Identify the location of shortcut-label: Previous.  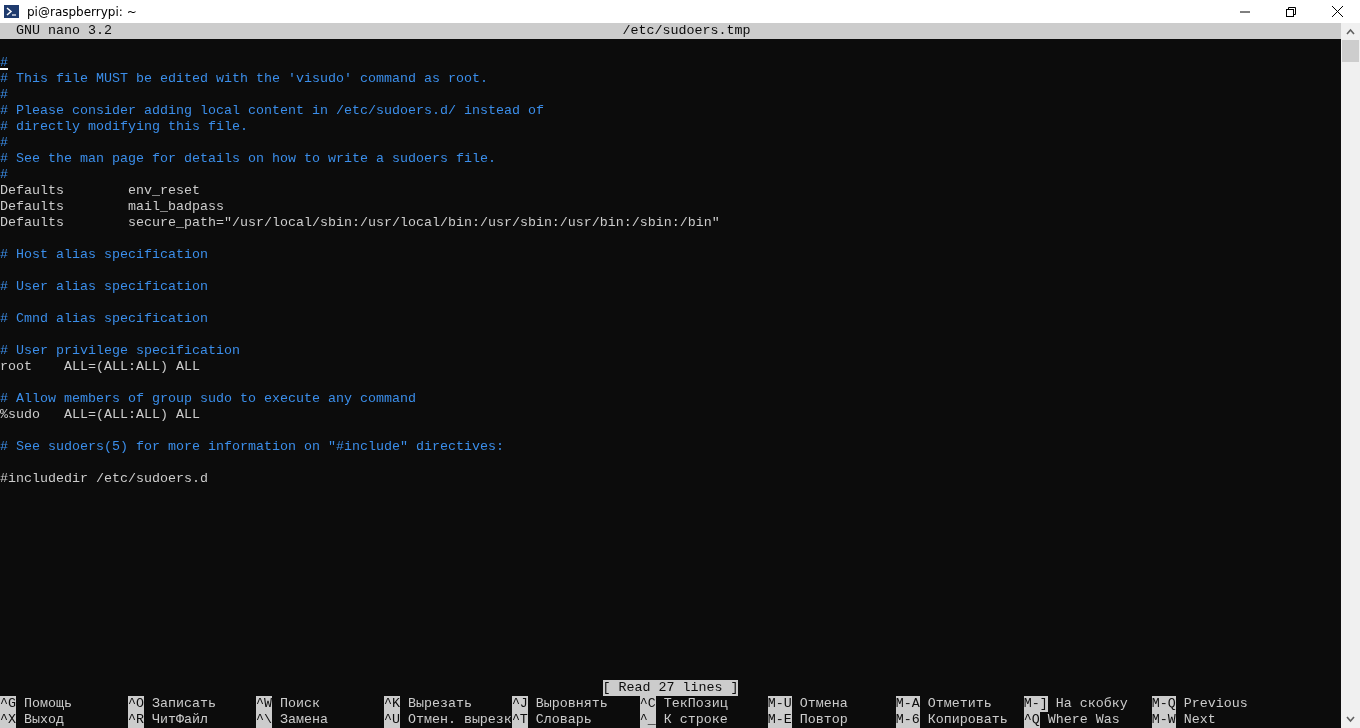
(1215, 704).